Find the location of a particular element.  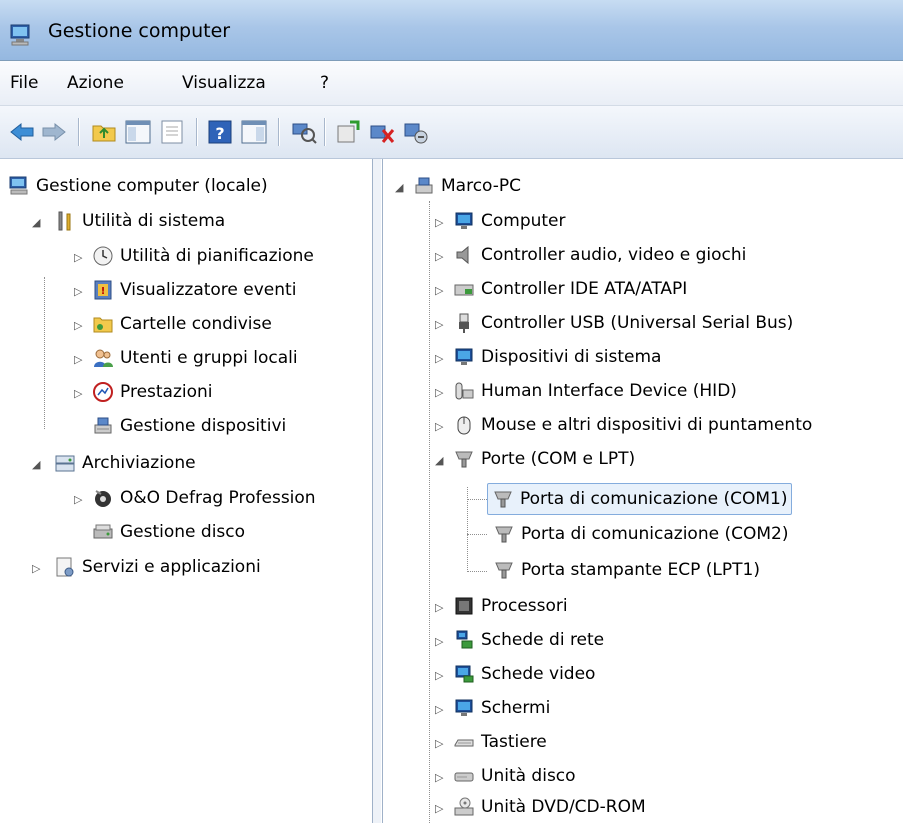

device-category-keyboards: Tastiere is located at coordinates (500, 742).